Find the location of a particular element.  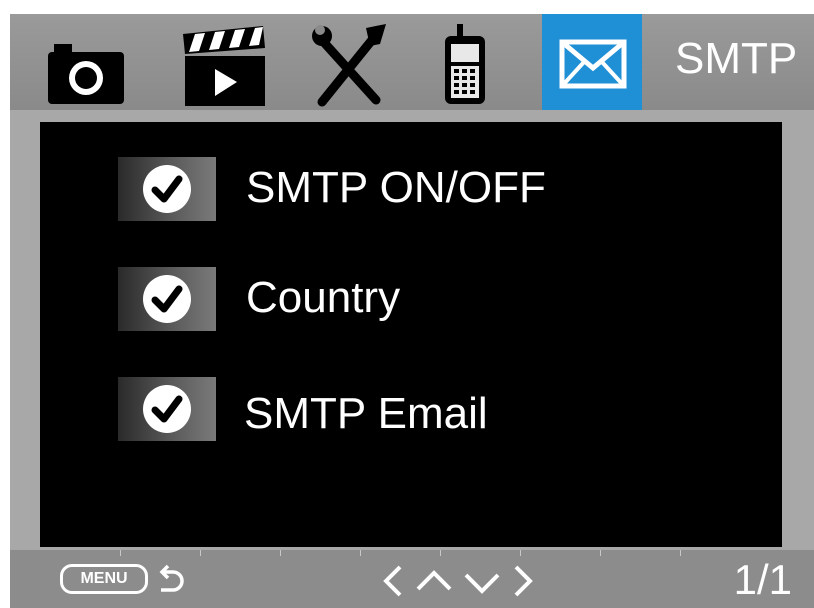

camera-icon is located at coordinates (86, 74).